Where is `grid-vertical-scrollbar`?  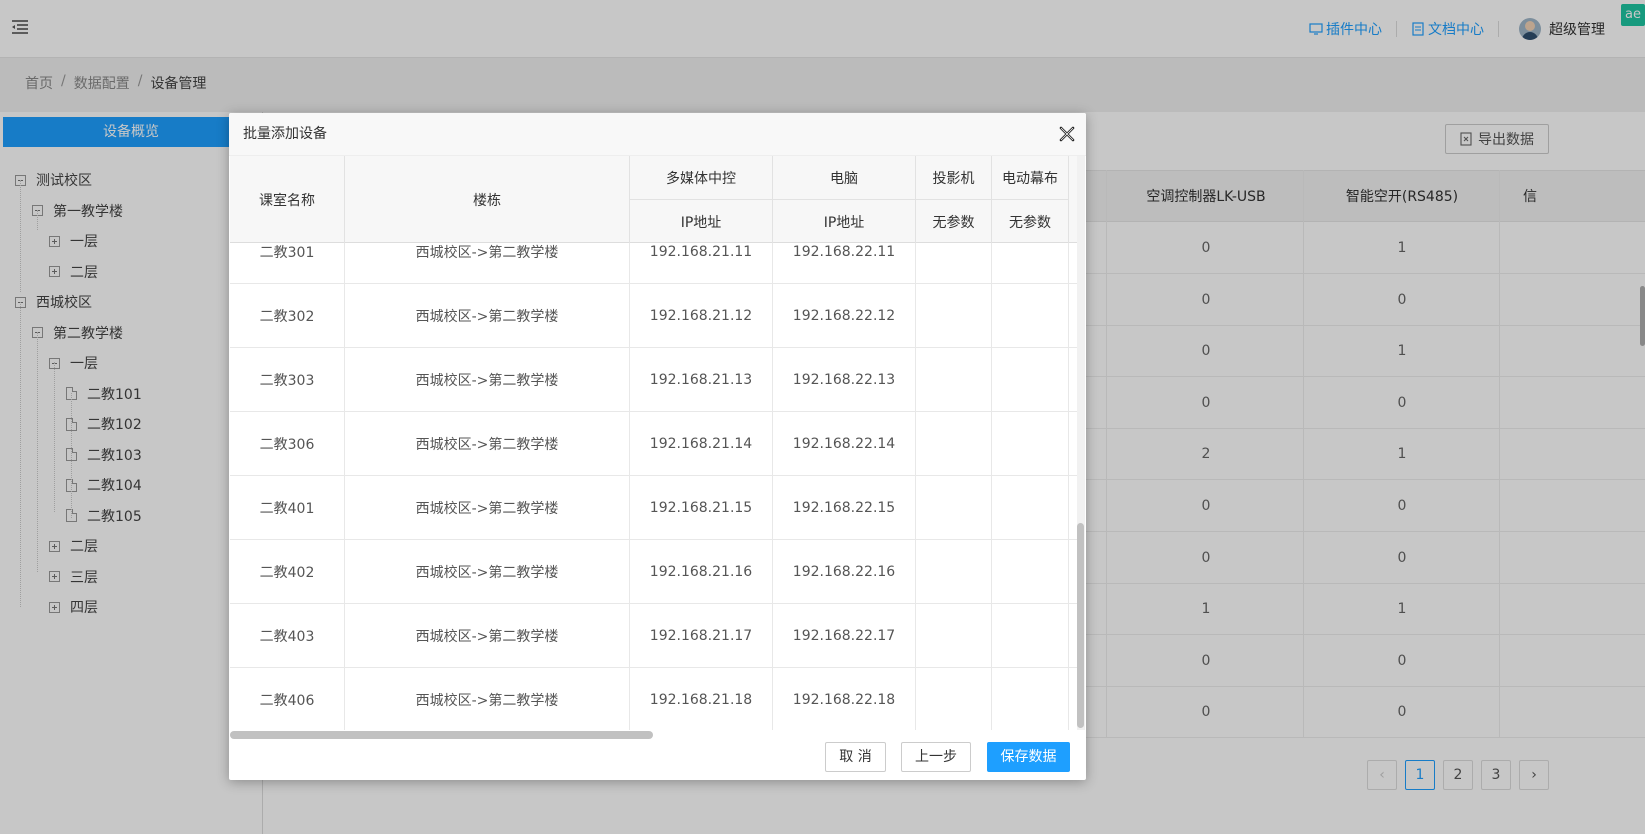
grid-vertical-scrollbar is located at coordinates (1080, 625).